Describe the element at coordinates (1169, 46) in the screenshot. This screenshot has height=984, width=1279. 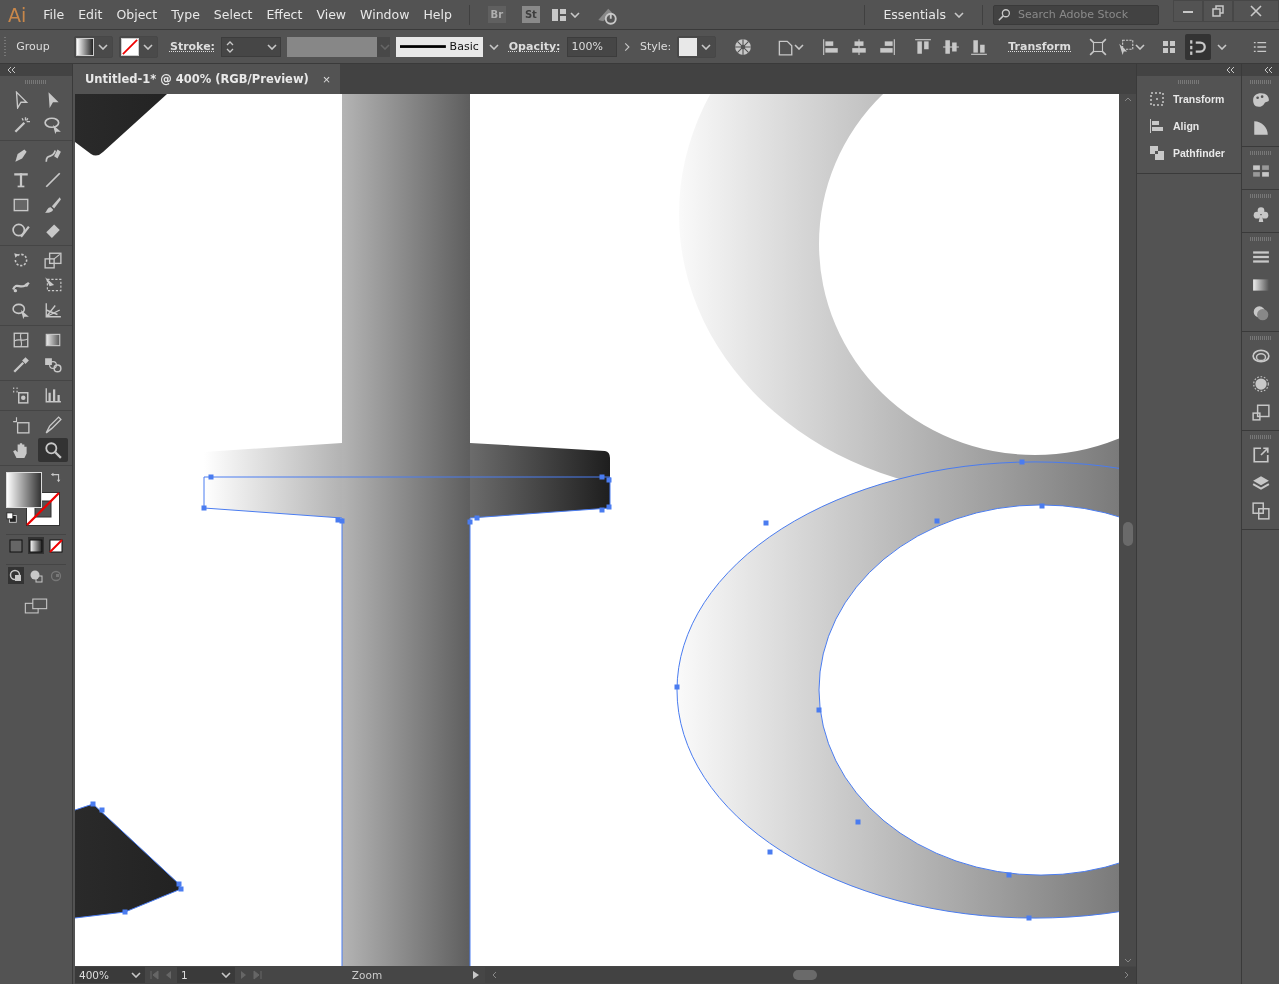
I see `grid-icon` at that location.